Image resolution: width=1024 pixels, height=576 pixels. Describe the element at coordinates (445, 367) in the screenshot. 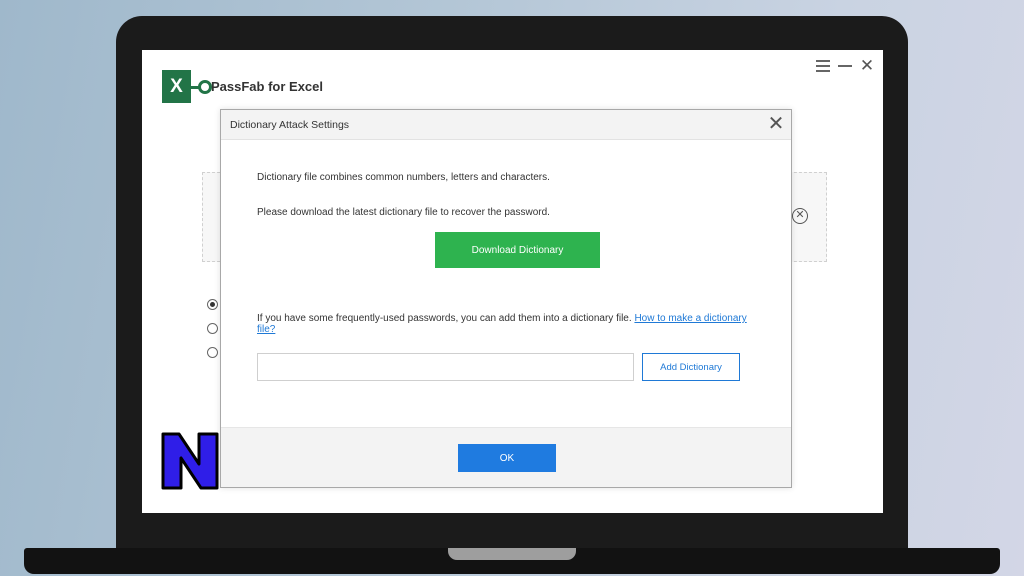

I see `dictionary-path-input` at that location.